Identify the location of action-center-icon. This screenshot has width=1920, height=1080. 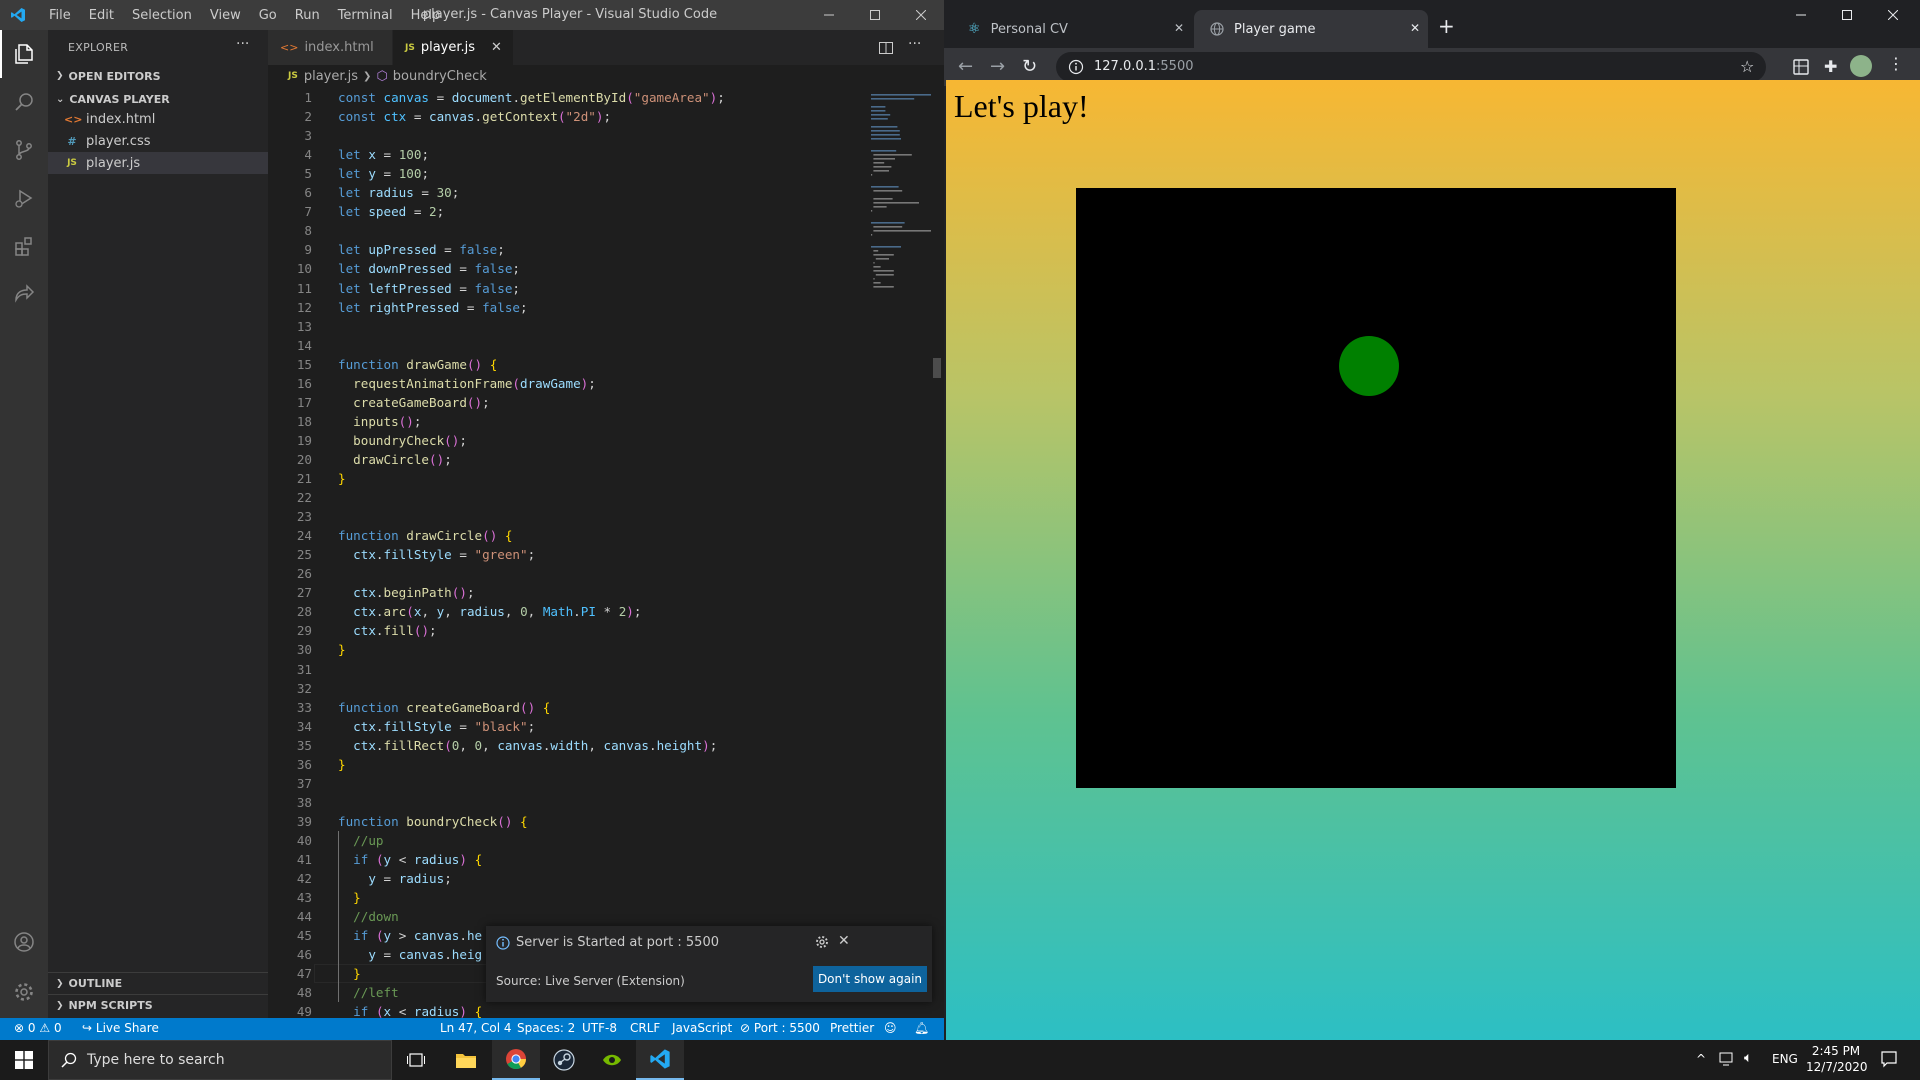
(1889, 1059).